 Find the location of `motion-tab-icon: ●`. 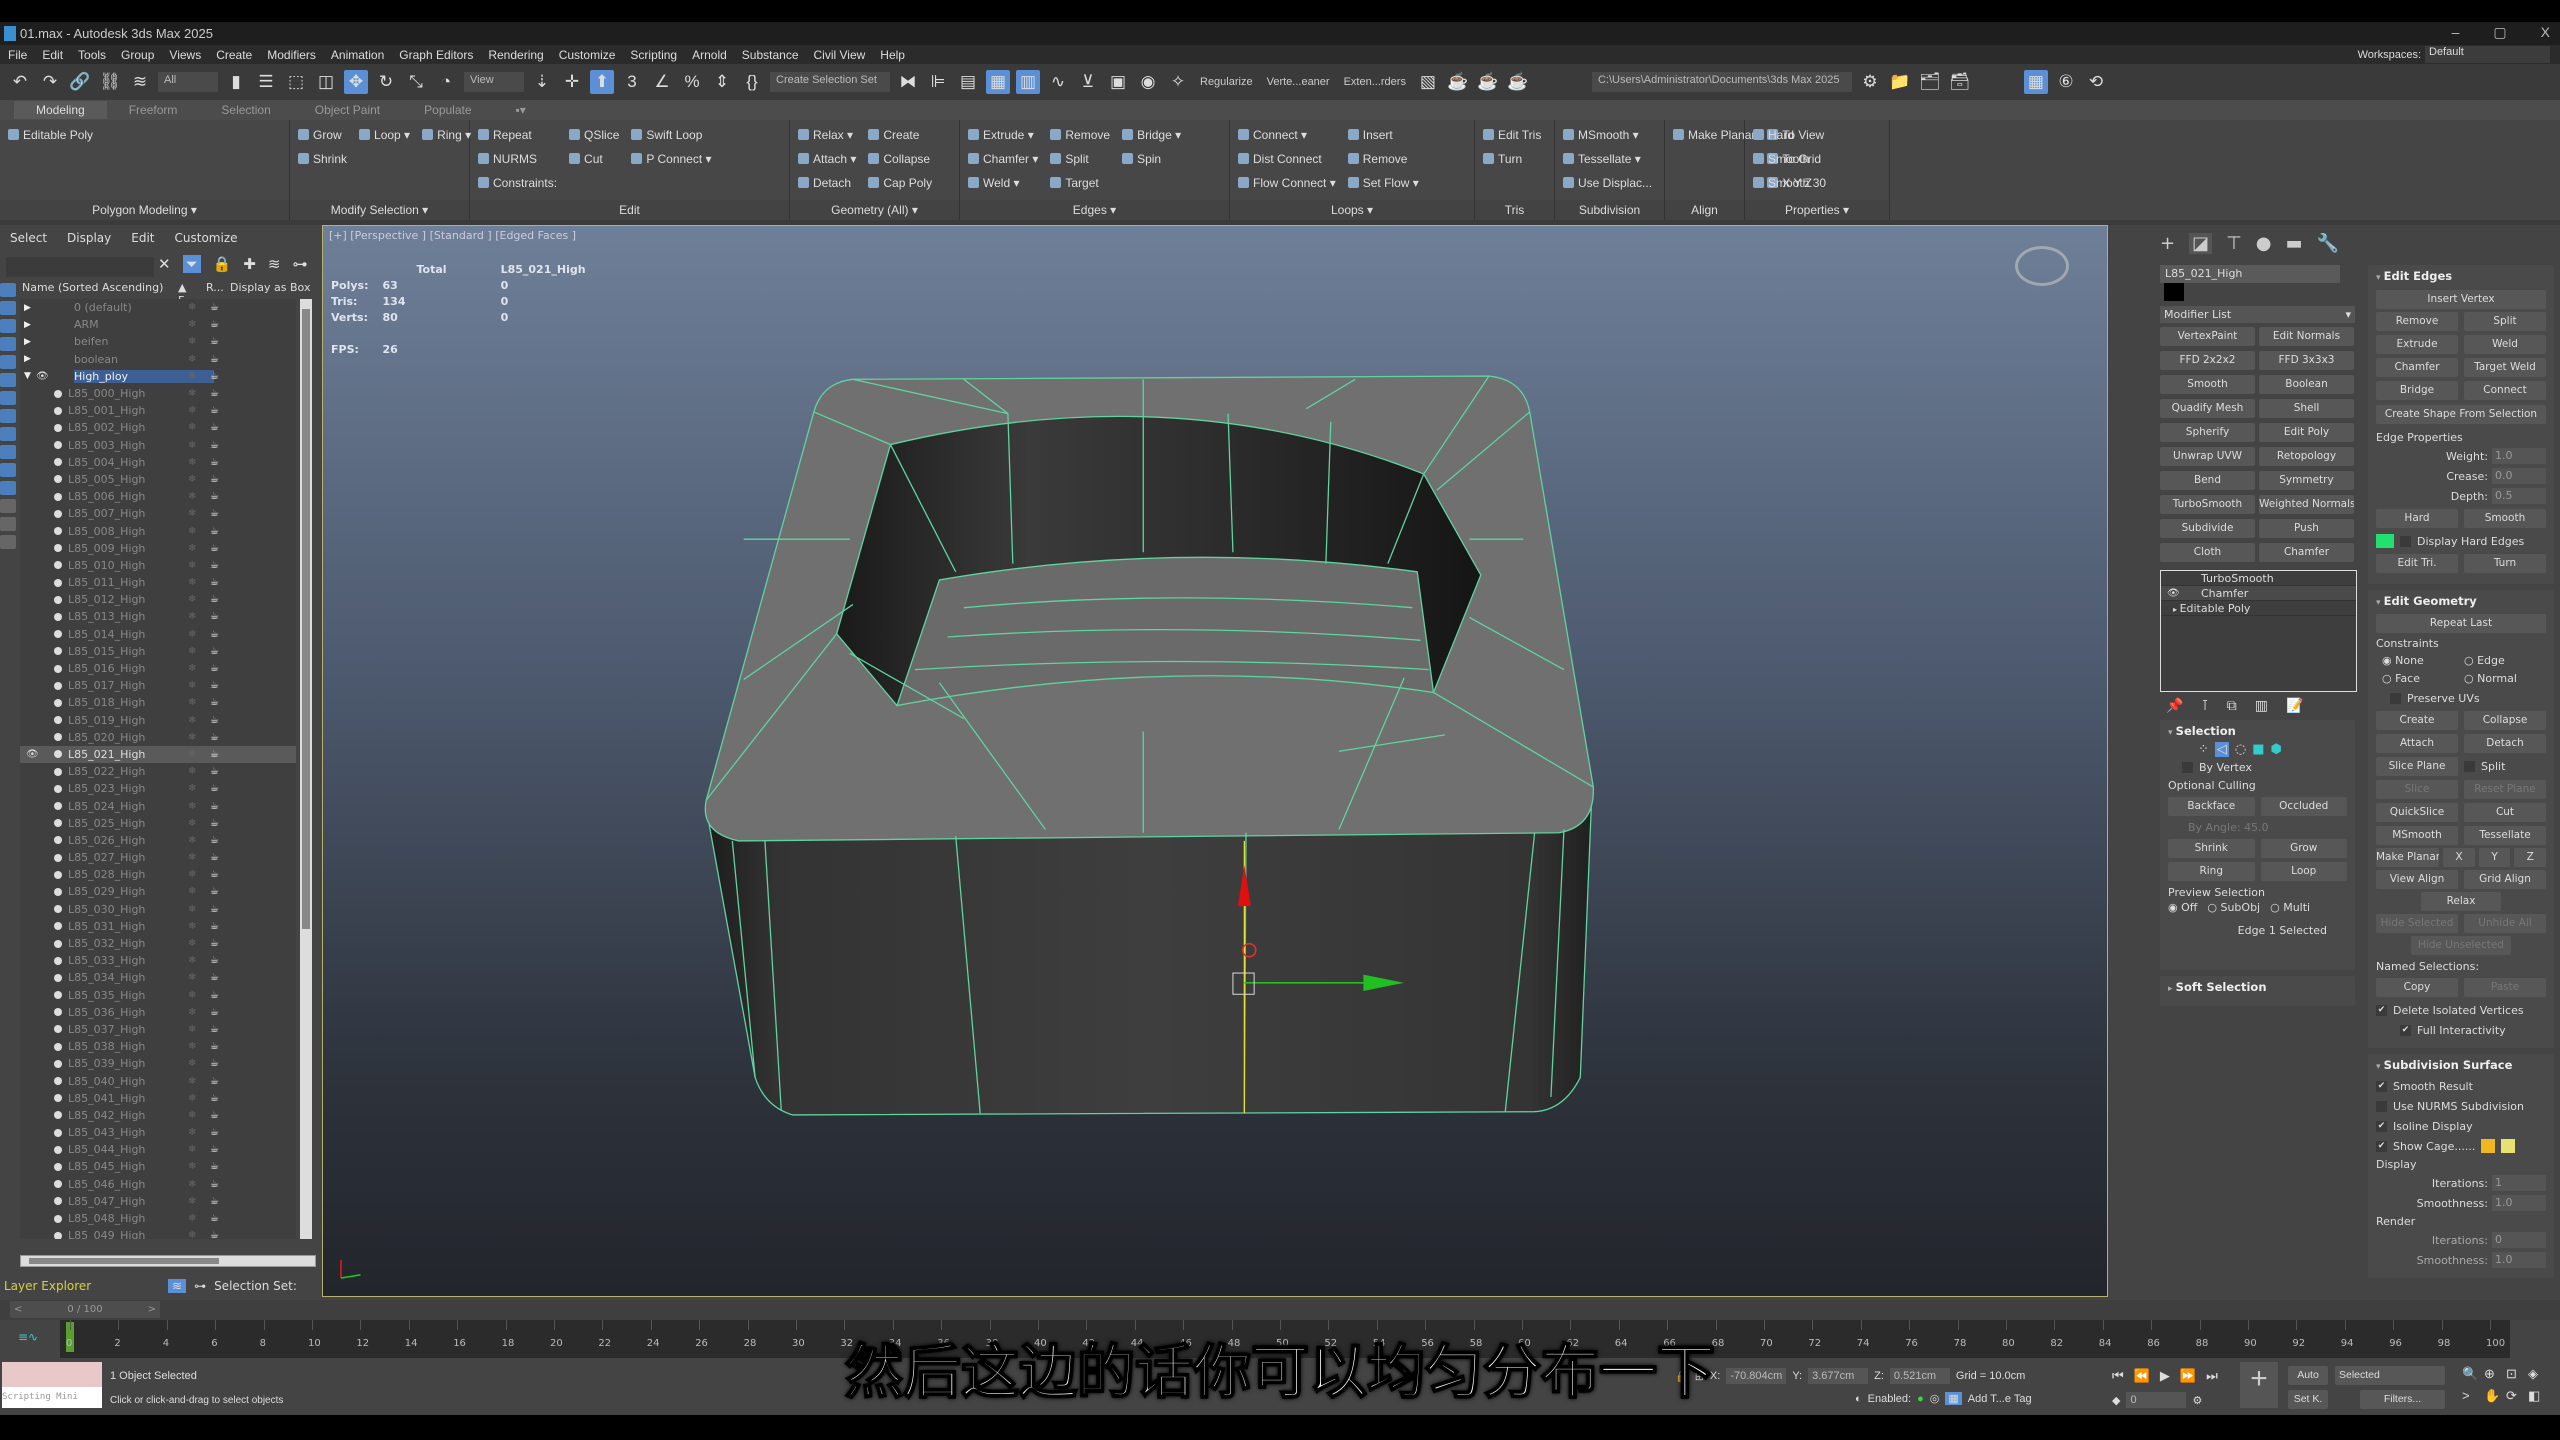

motion-tab-icon: ● is located at coordinates (2264, 243).